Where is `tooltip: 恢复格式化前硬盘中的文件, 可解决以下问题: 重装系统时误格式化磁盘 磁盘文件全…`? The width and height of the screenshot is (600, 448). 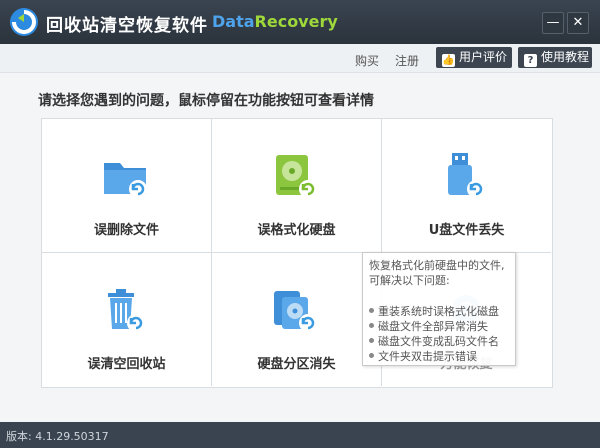
tooltip: 恢复格式化前硬盘中的文件, 可解决以下问题: 重装系统时误格式化磁盘 磁盘文件全… is located at coordinates (439, 309).